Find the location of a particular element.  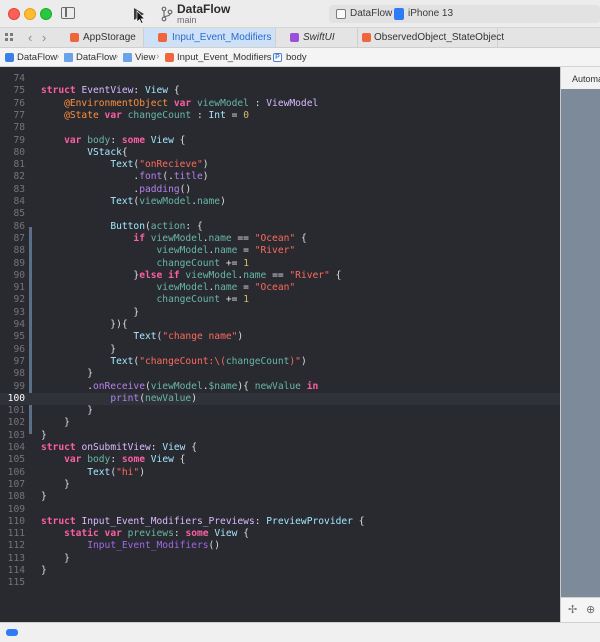

code-line: 105 var body: some View { is located at coordinates (280, 460).